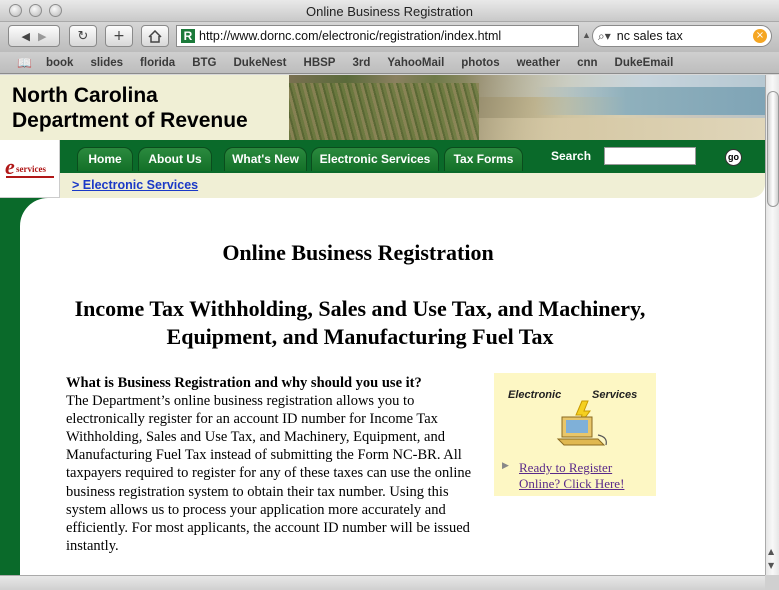 This screenshot has width=779, height=590. What do you see at coordinates (265, 159) in the screenshot?
I see `nav-tab-whats-new: What's New` at bounding box center [265, 159].